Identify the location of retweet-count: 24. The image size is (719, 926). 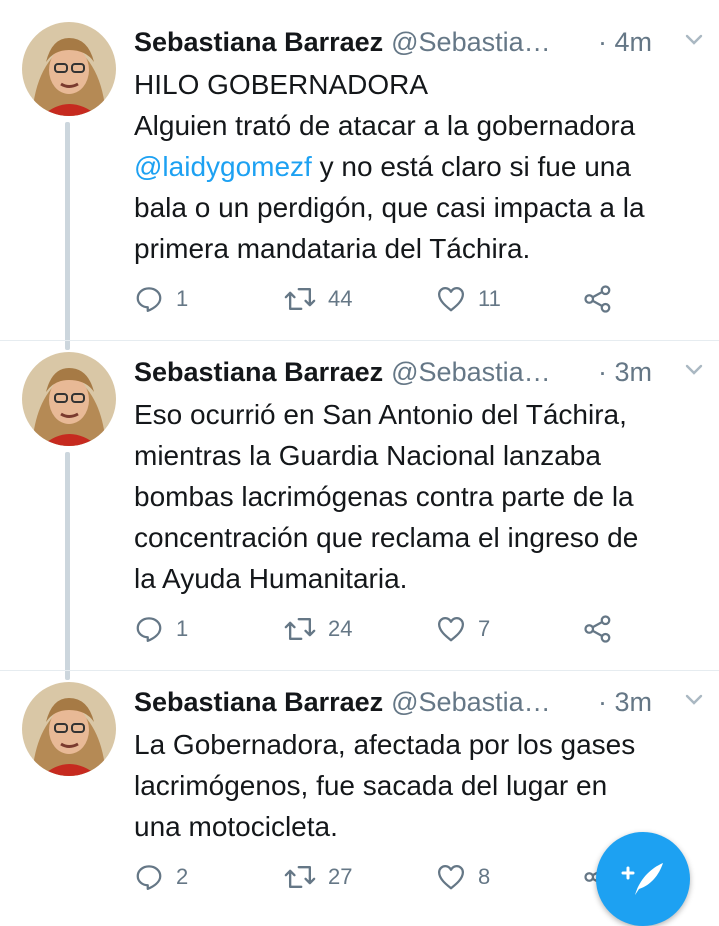
(340, 628).